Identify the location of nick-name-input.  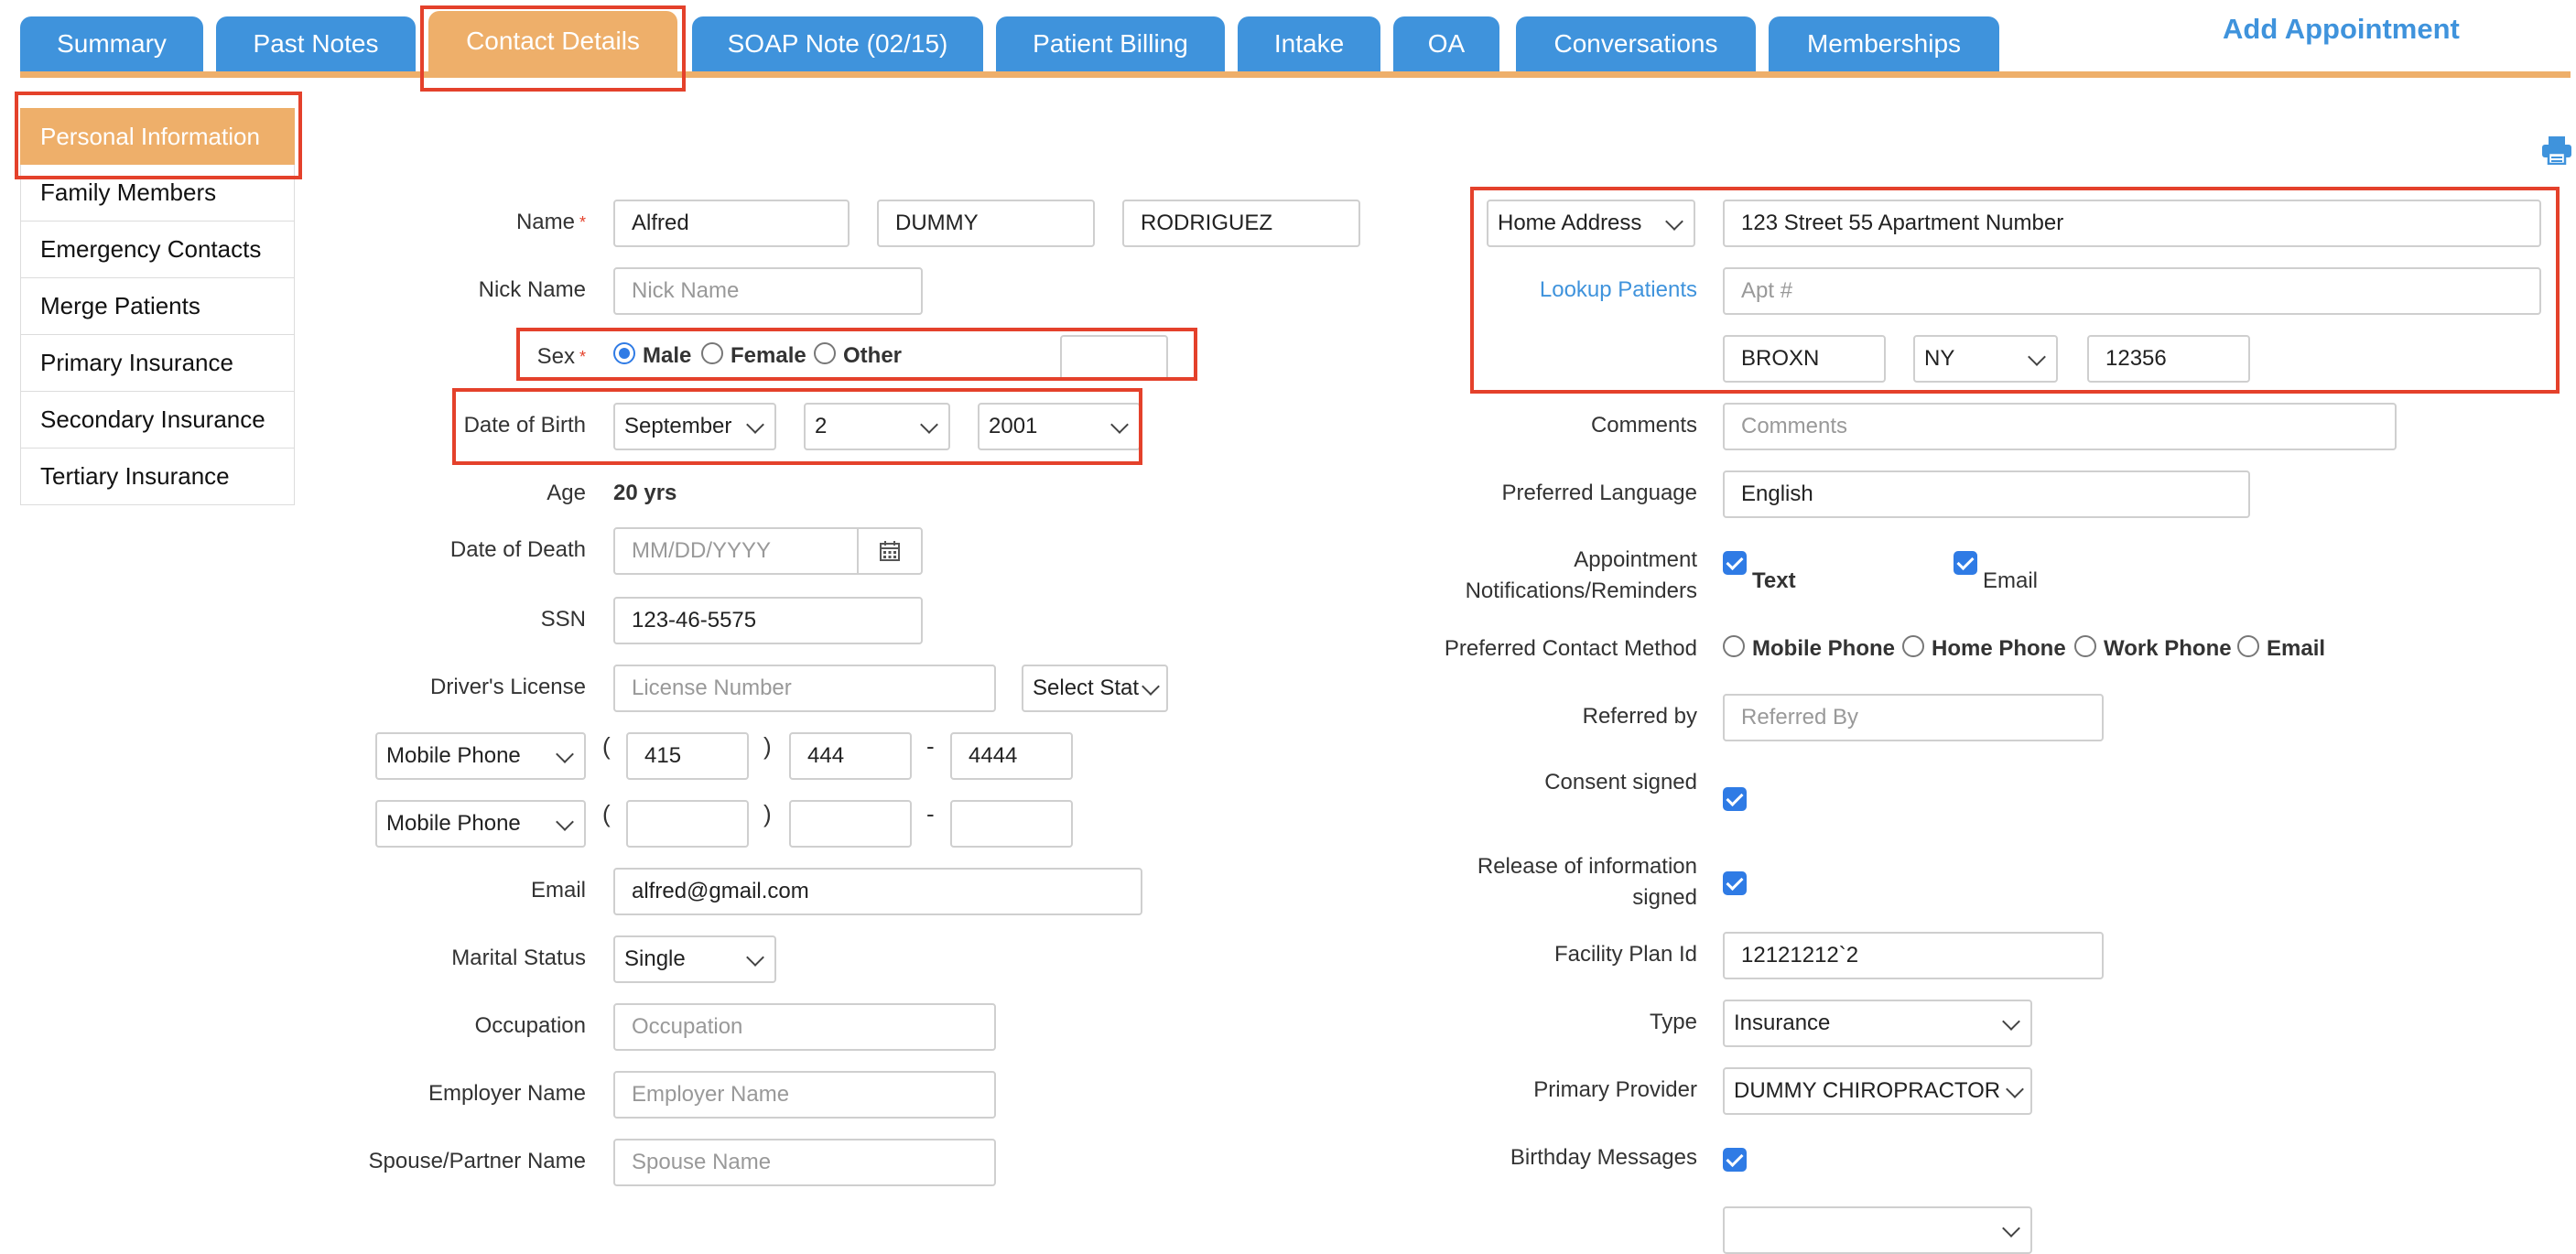
(768, 291).